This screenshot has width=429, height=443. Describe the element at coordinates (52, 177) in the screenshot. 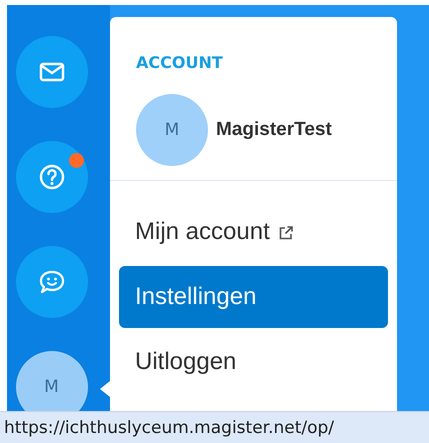

I see `help-icon` at that location.